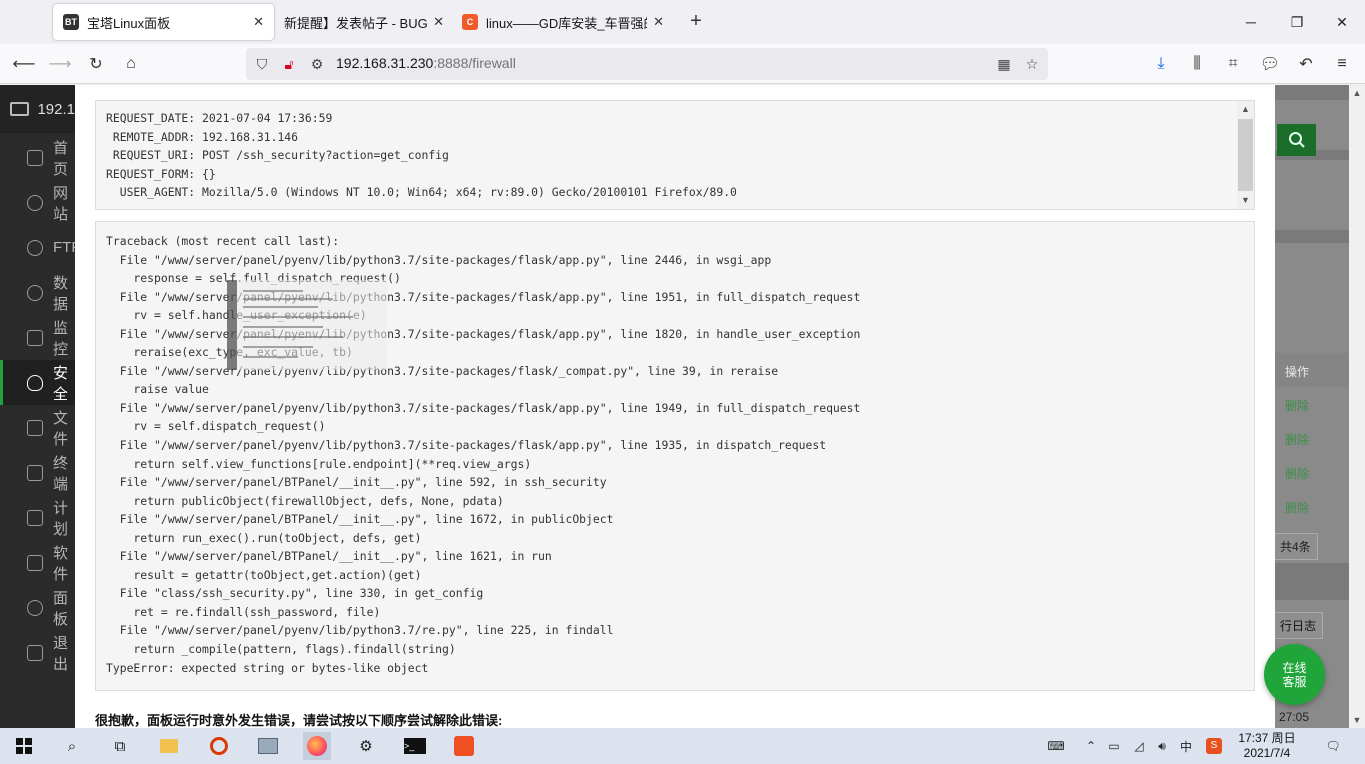  I want to click on chevron-up-icon: ⌃, so click(1091, 746).